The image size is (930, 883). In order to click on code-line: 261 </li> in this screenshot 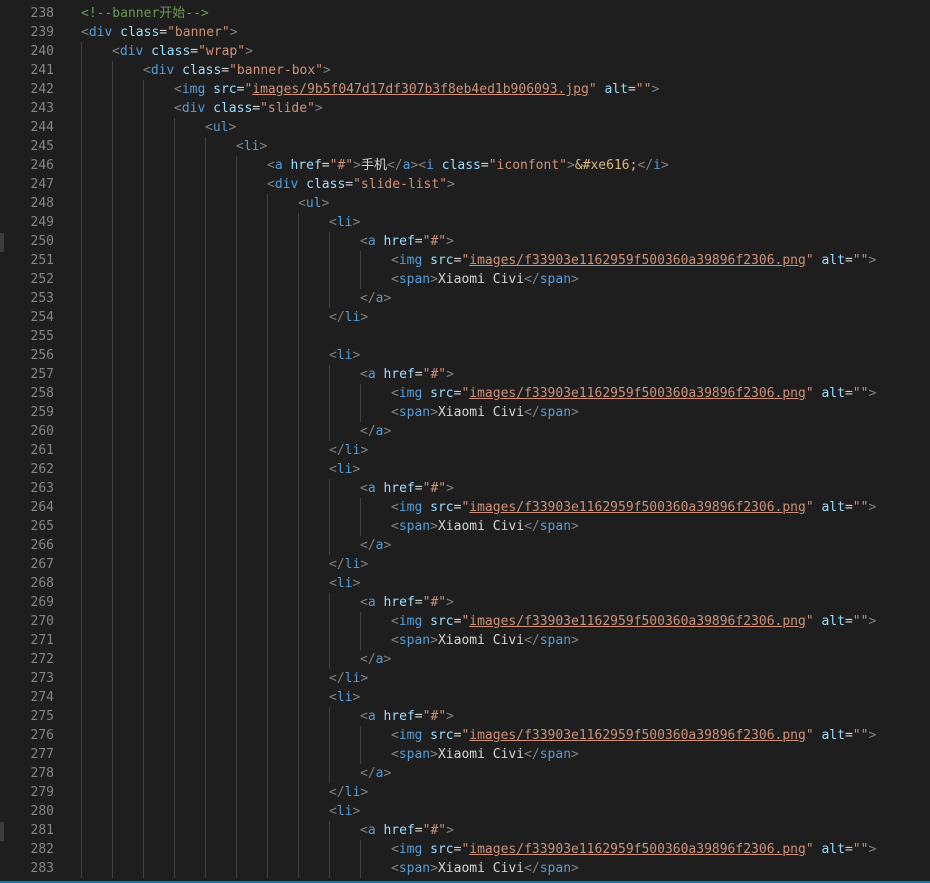, I will do `click(465, 450)`.